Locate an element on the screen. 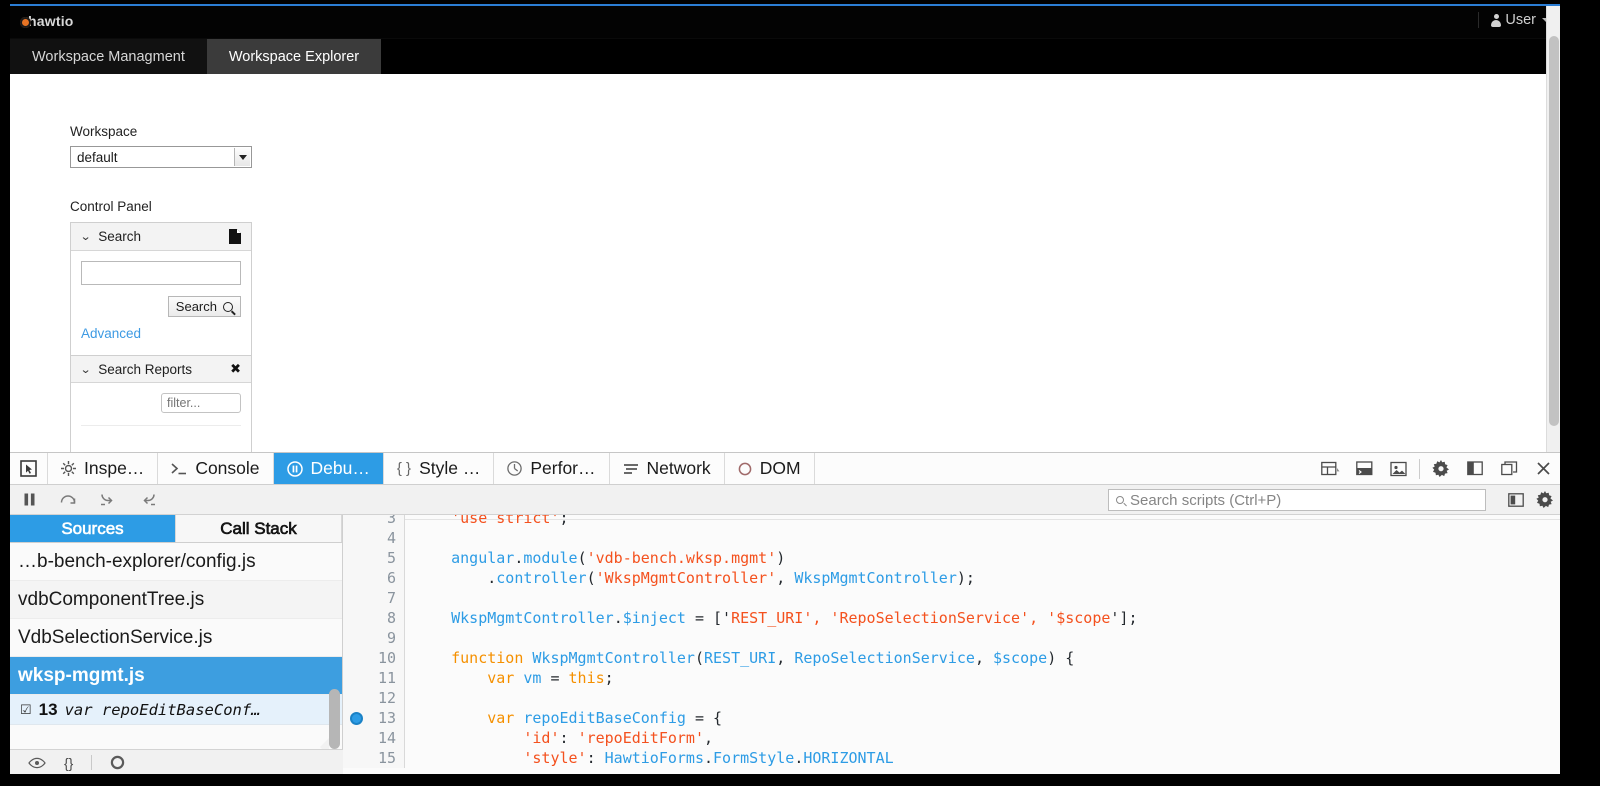 This screenshot has width=1600, height=786. sources-scrollbar-thumb is located at coordinates (334, 719).